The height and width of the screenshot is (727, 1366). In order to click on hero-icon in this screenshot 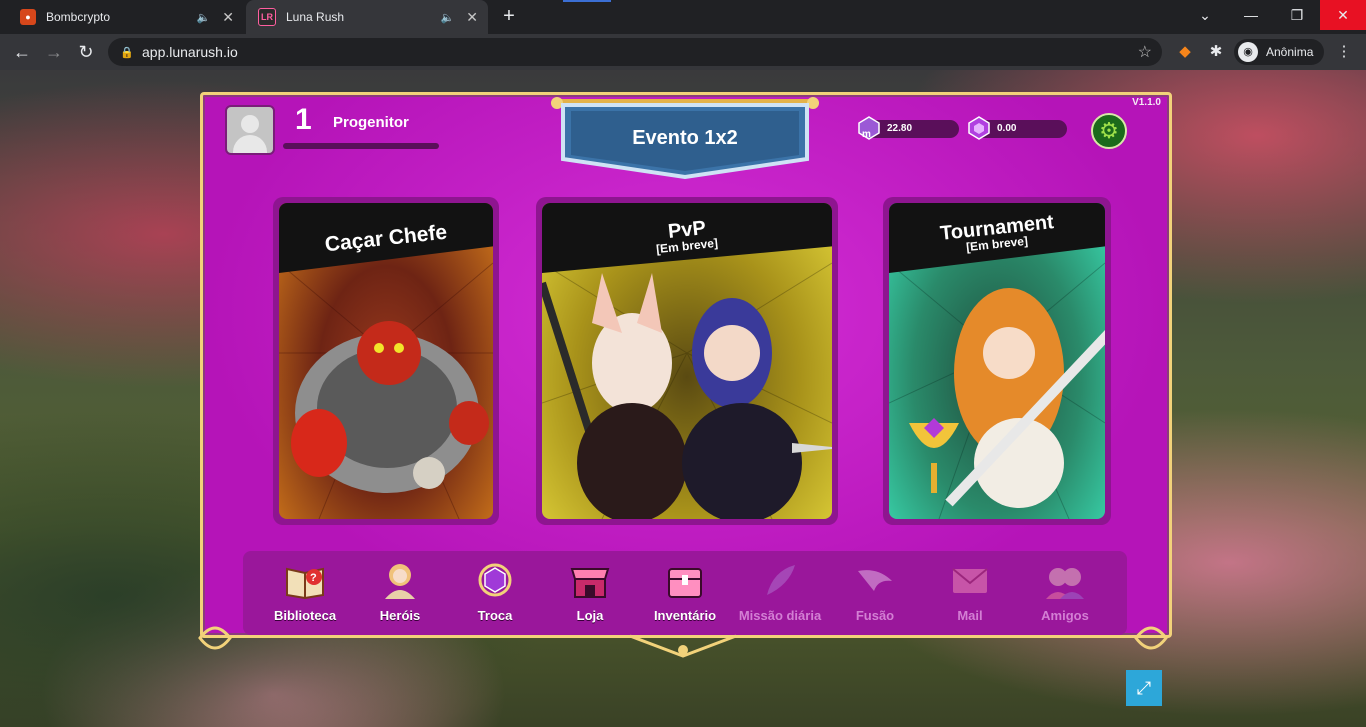, I will do `click(400, 581)`.